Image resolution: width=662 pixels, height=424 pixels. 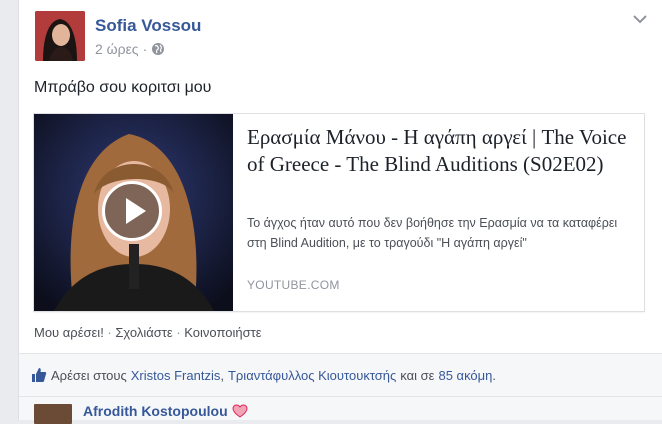 What do you see at coordinates (340, 410) in the screenshot?
I see `comment: Afrodith Kostopoulou` at bounding box center [340, 410].